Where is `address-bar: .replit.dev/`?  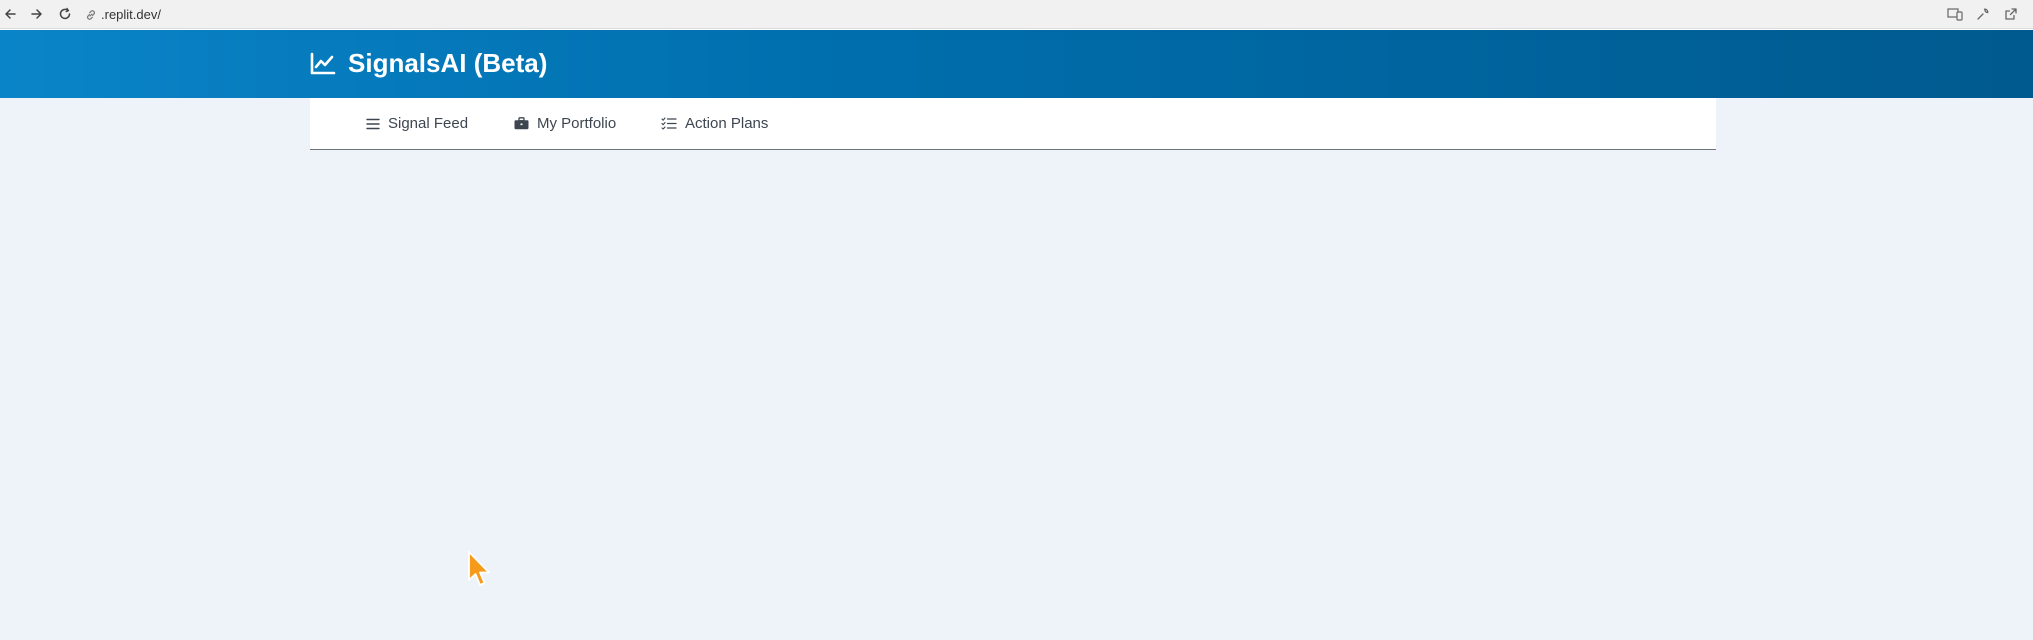 address-bar: .replit.dev/ is located at coordinates (123, 14).